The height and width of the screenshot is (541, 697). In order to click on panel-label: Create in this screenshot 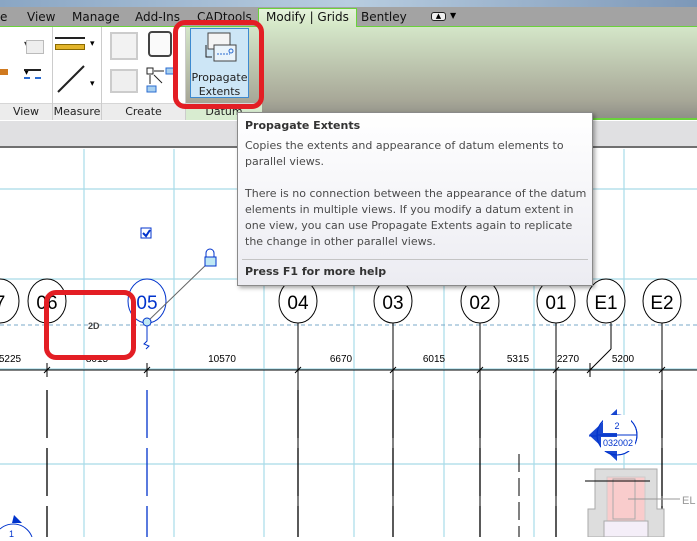, I will do `click(143, 111)`.